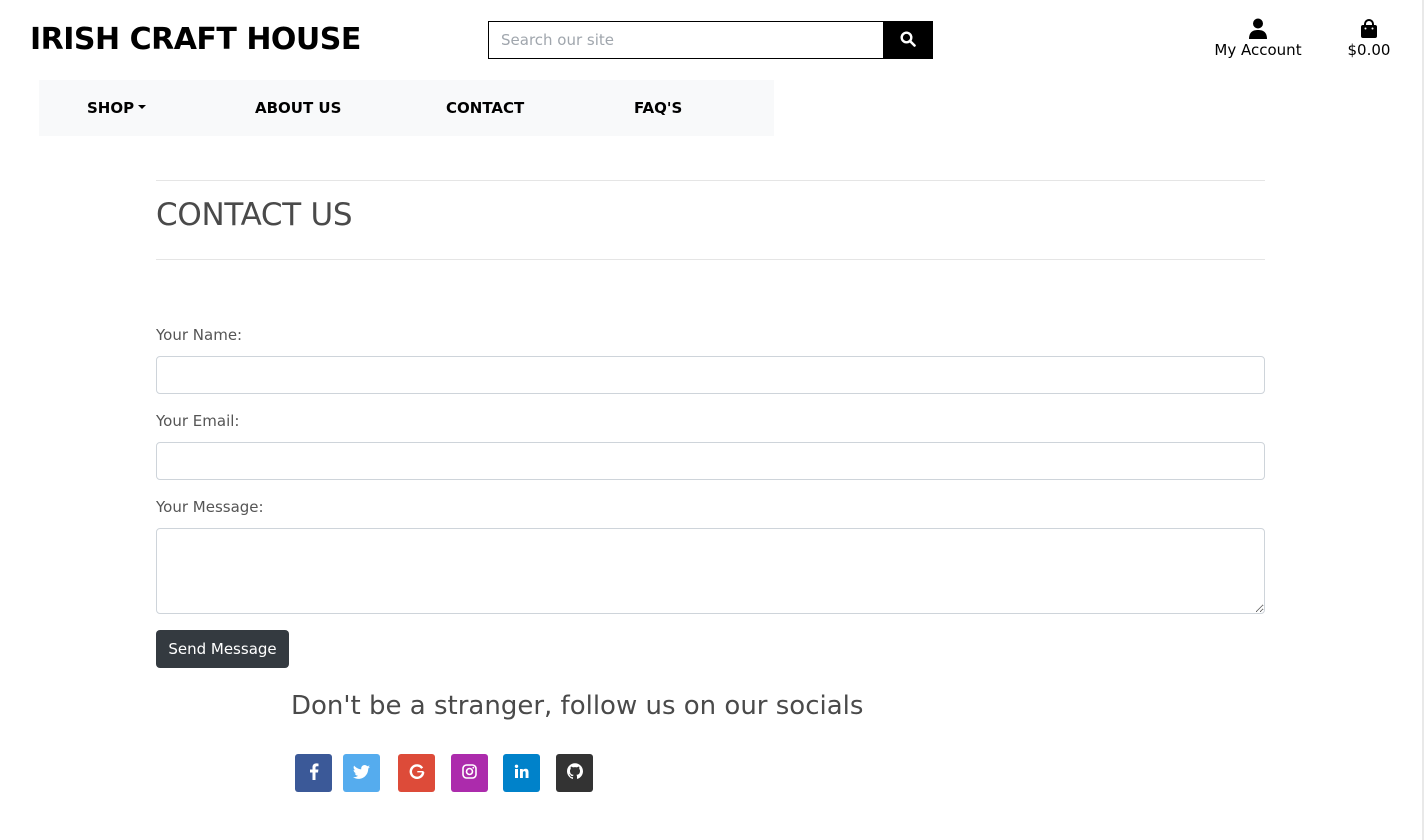  I want to click on nav-item-shop-label: SHOP, so click(111, 108).